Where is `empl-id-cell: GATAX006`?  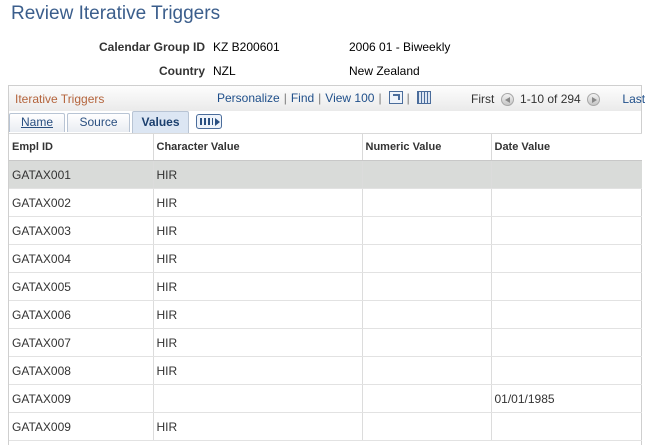
empl-id-cell: GATAX006 is located at coordinates (81, 314).